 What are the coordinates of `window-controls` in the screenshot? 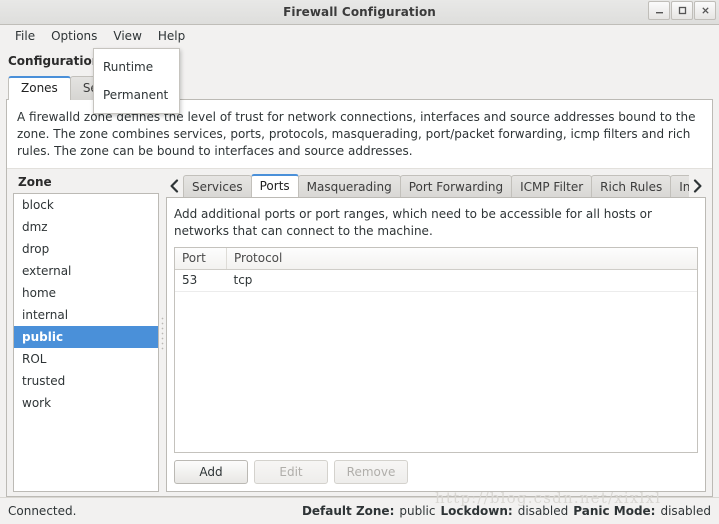 It's located at (682, 10).